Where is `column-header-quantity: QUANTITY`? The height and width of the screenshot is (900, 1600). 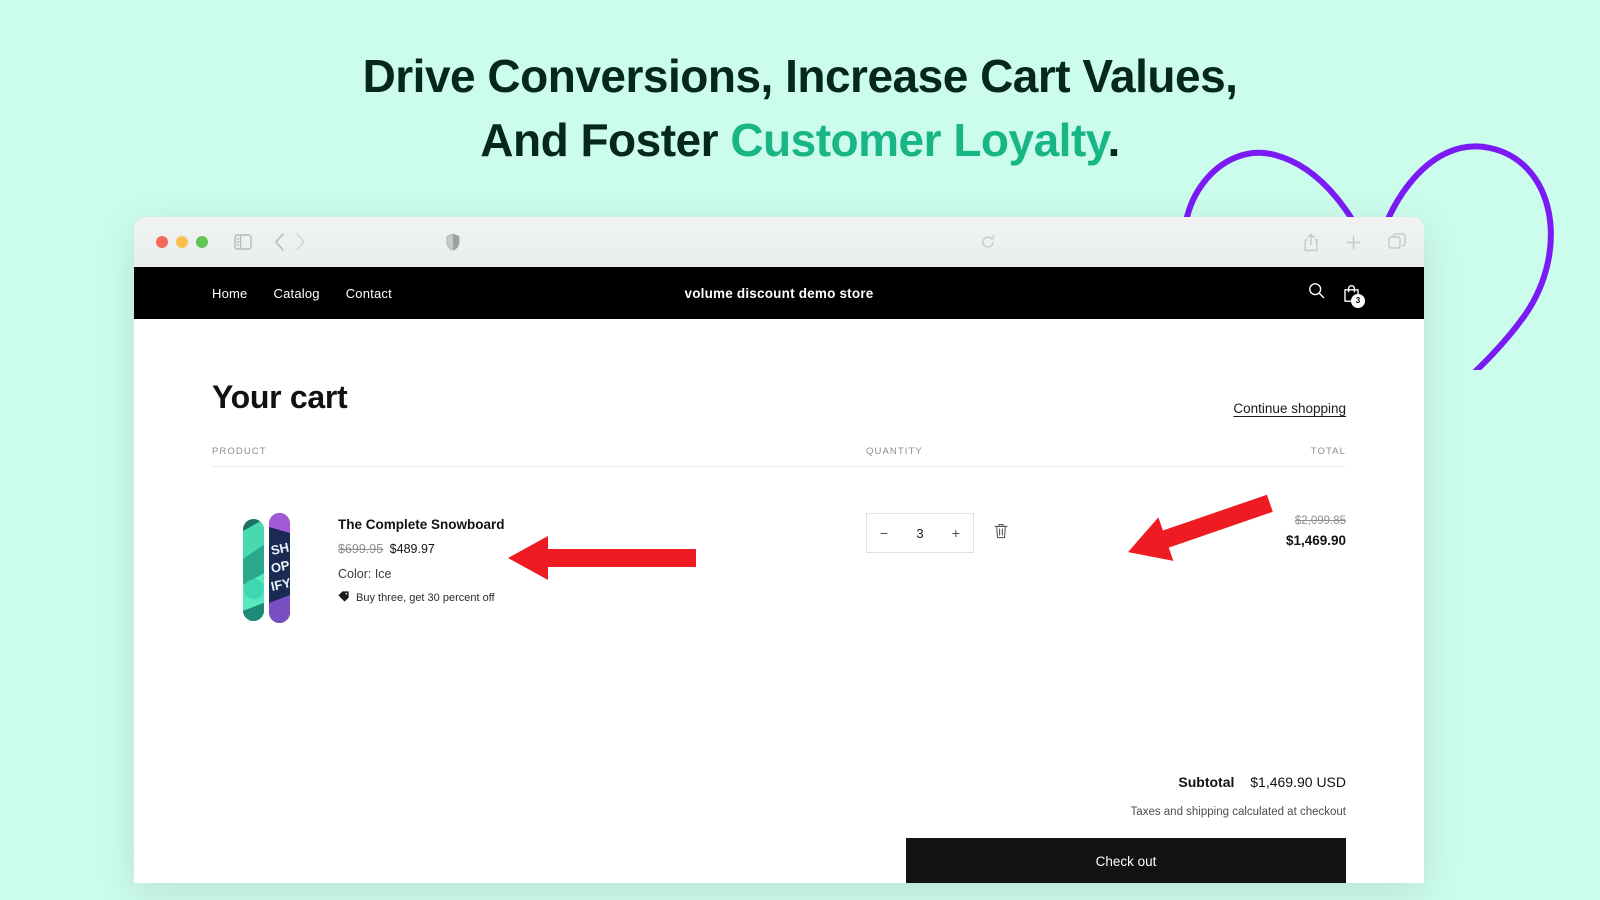 column-header-quantity: QUANTITY is located at coordinates (894, 451).